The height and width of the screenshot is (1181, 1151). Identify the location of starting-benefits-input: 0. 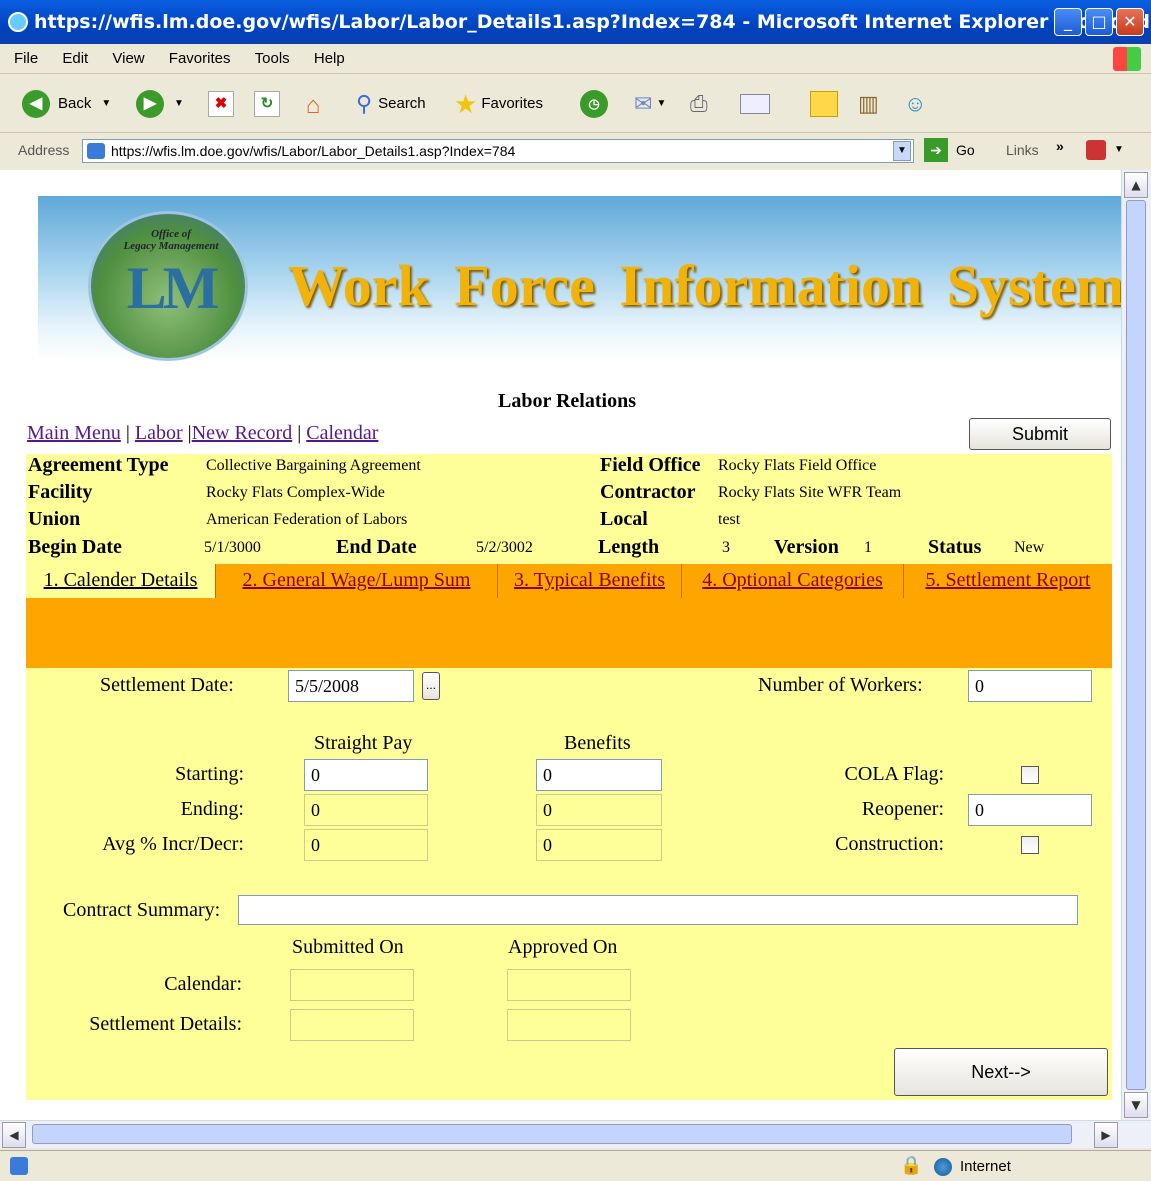
(599, 775).